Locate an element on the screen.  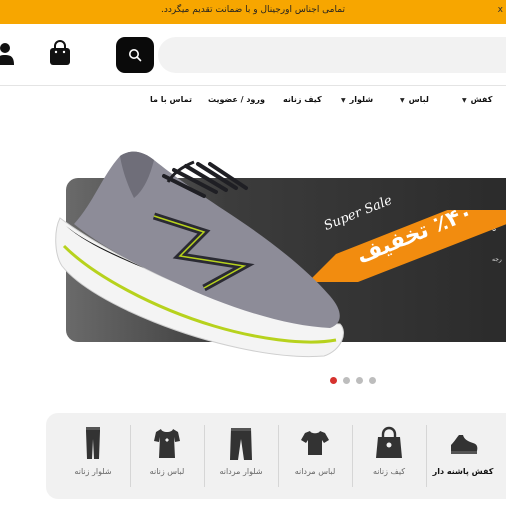
handbag-icon is located at coordinates (389, 442).